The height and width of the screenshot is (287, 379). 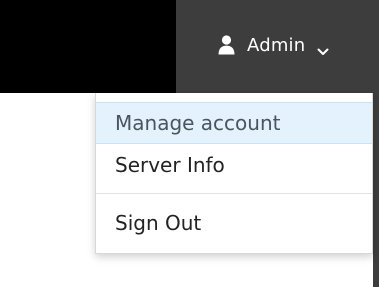 What do you see at coordinates (323, 48) in the screenshot?
I see `chevron-down-icon` at bounding box center [323, 48].